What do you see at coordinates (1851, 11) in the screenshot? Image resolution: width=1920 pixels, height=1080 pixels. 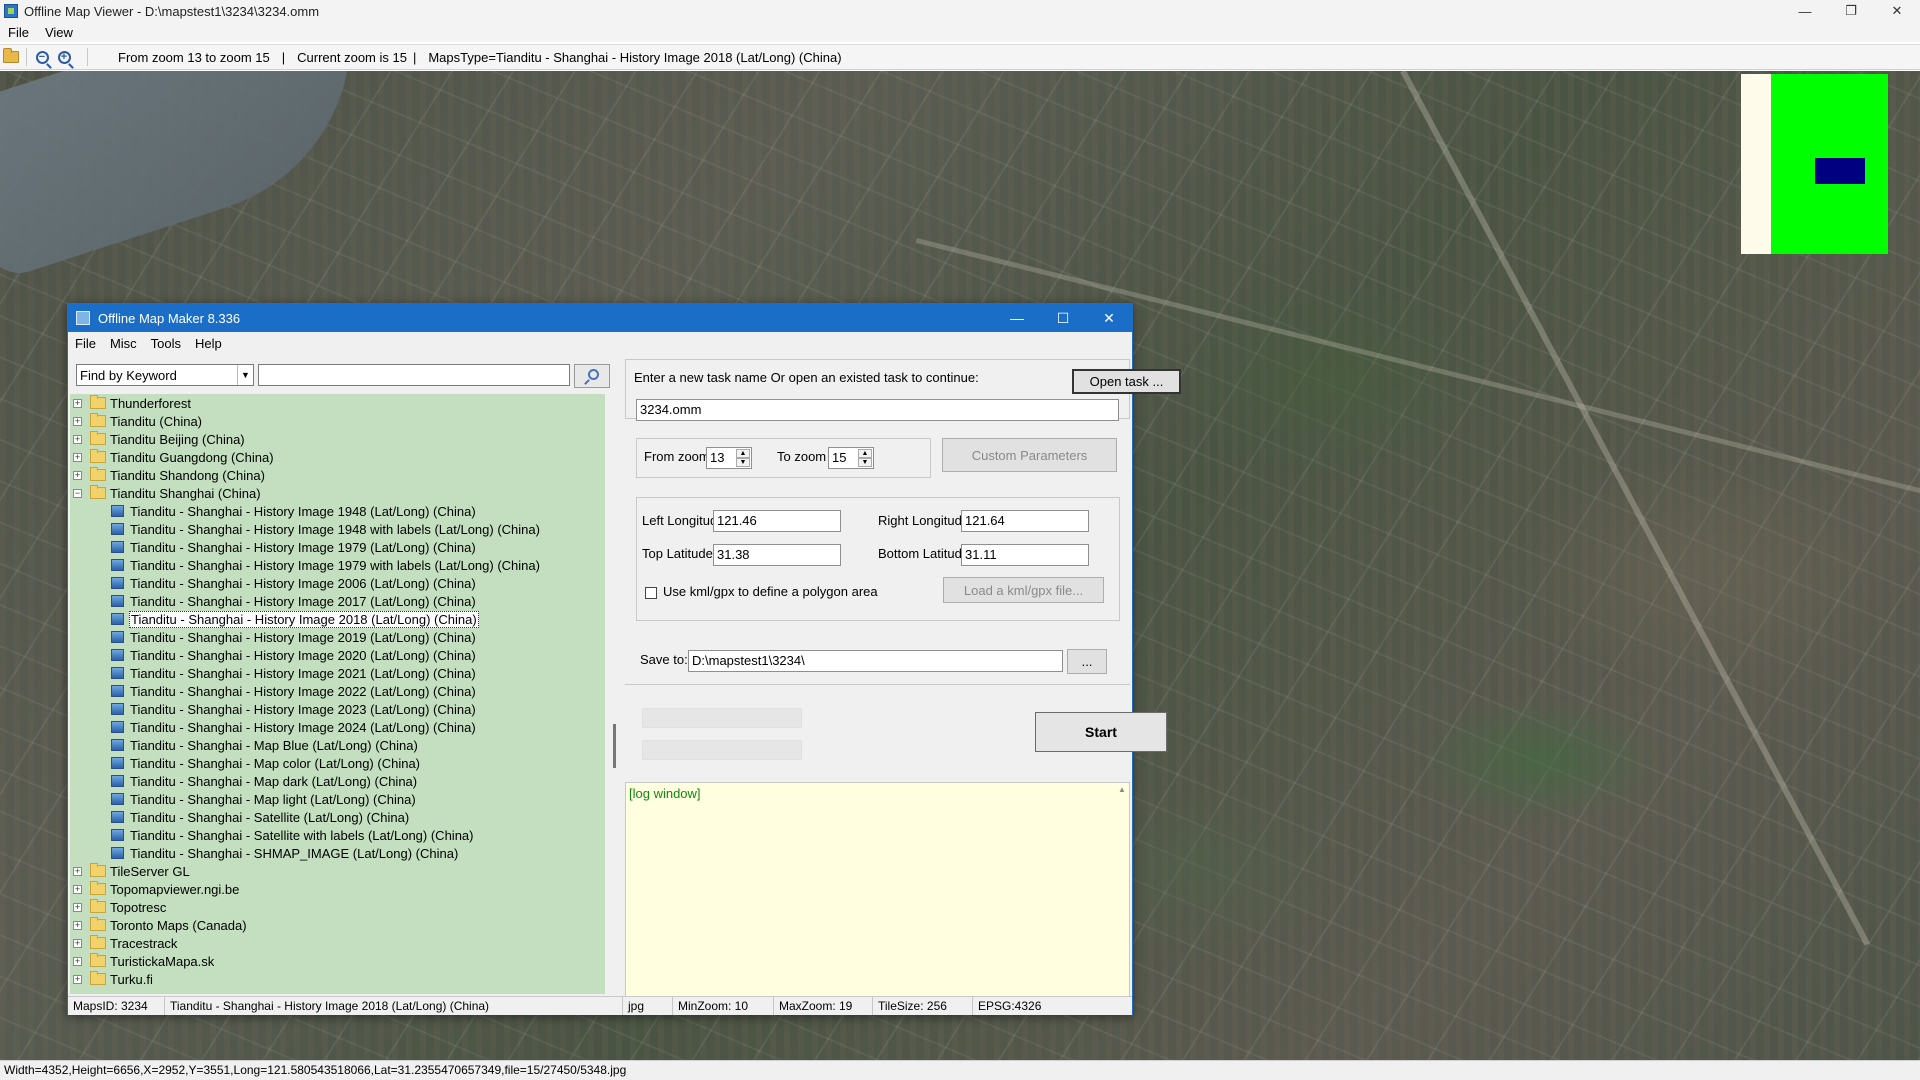 I see `maximize-button: ❐` at bounding box center [1851, 11].